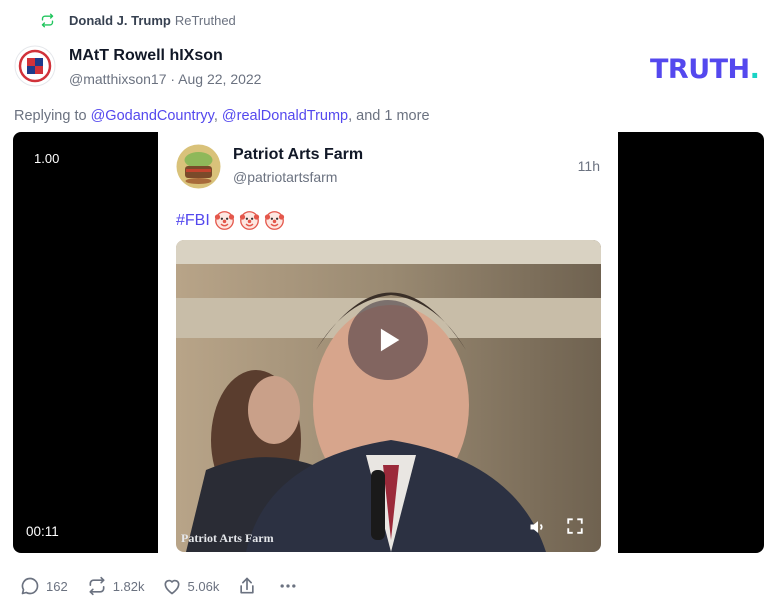 The image size is (777, 610). What do you see at coordinates (128, 586) in the screenshot?
I see `retruth-count: 1.82k` at bounding box center [128, 586].